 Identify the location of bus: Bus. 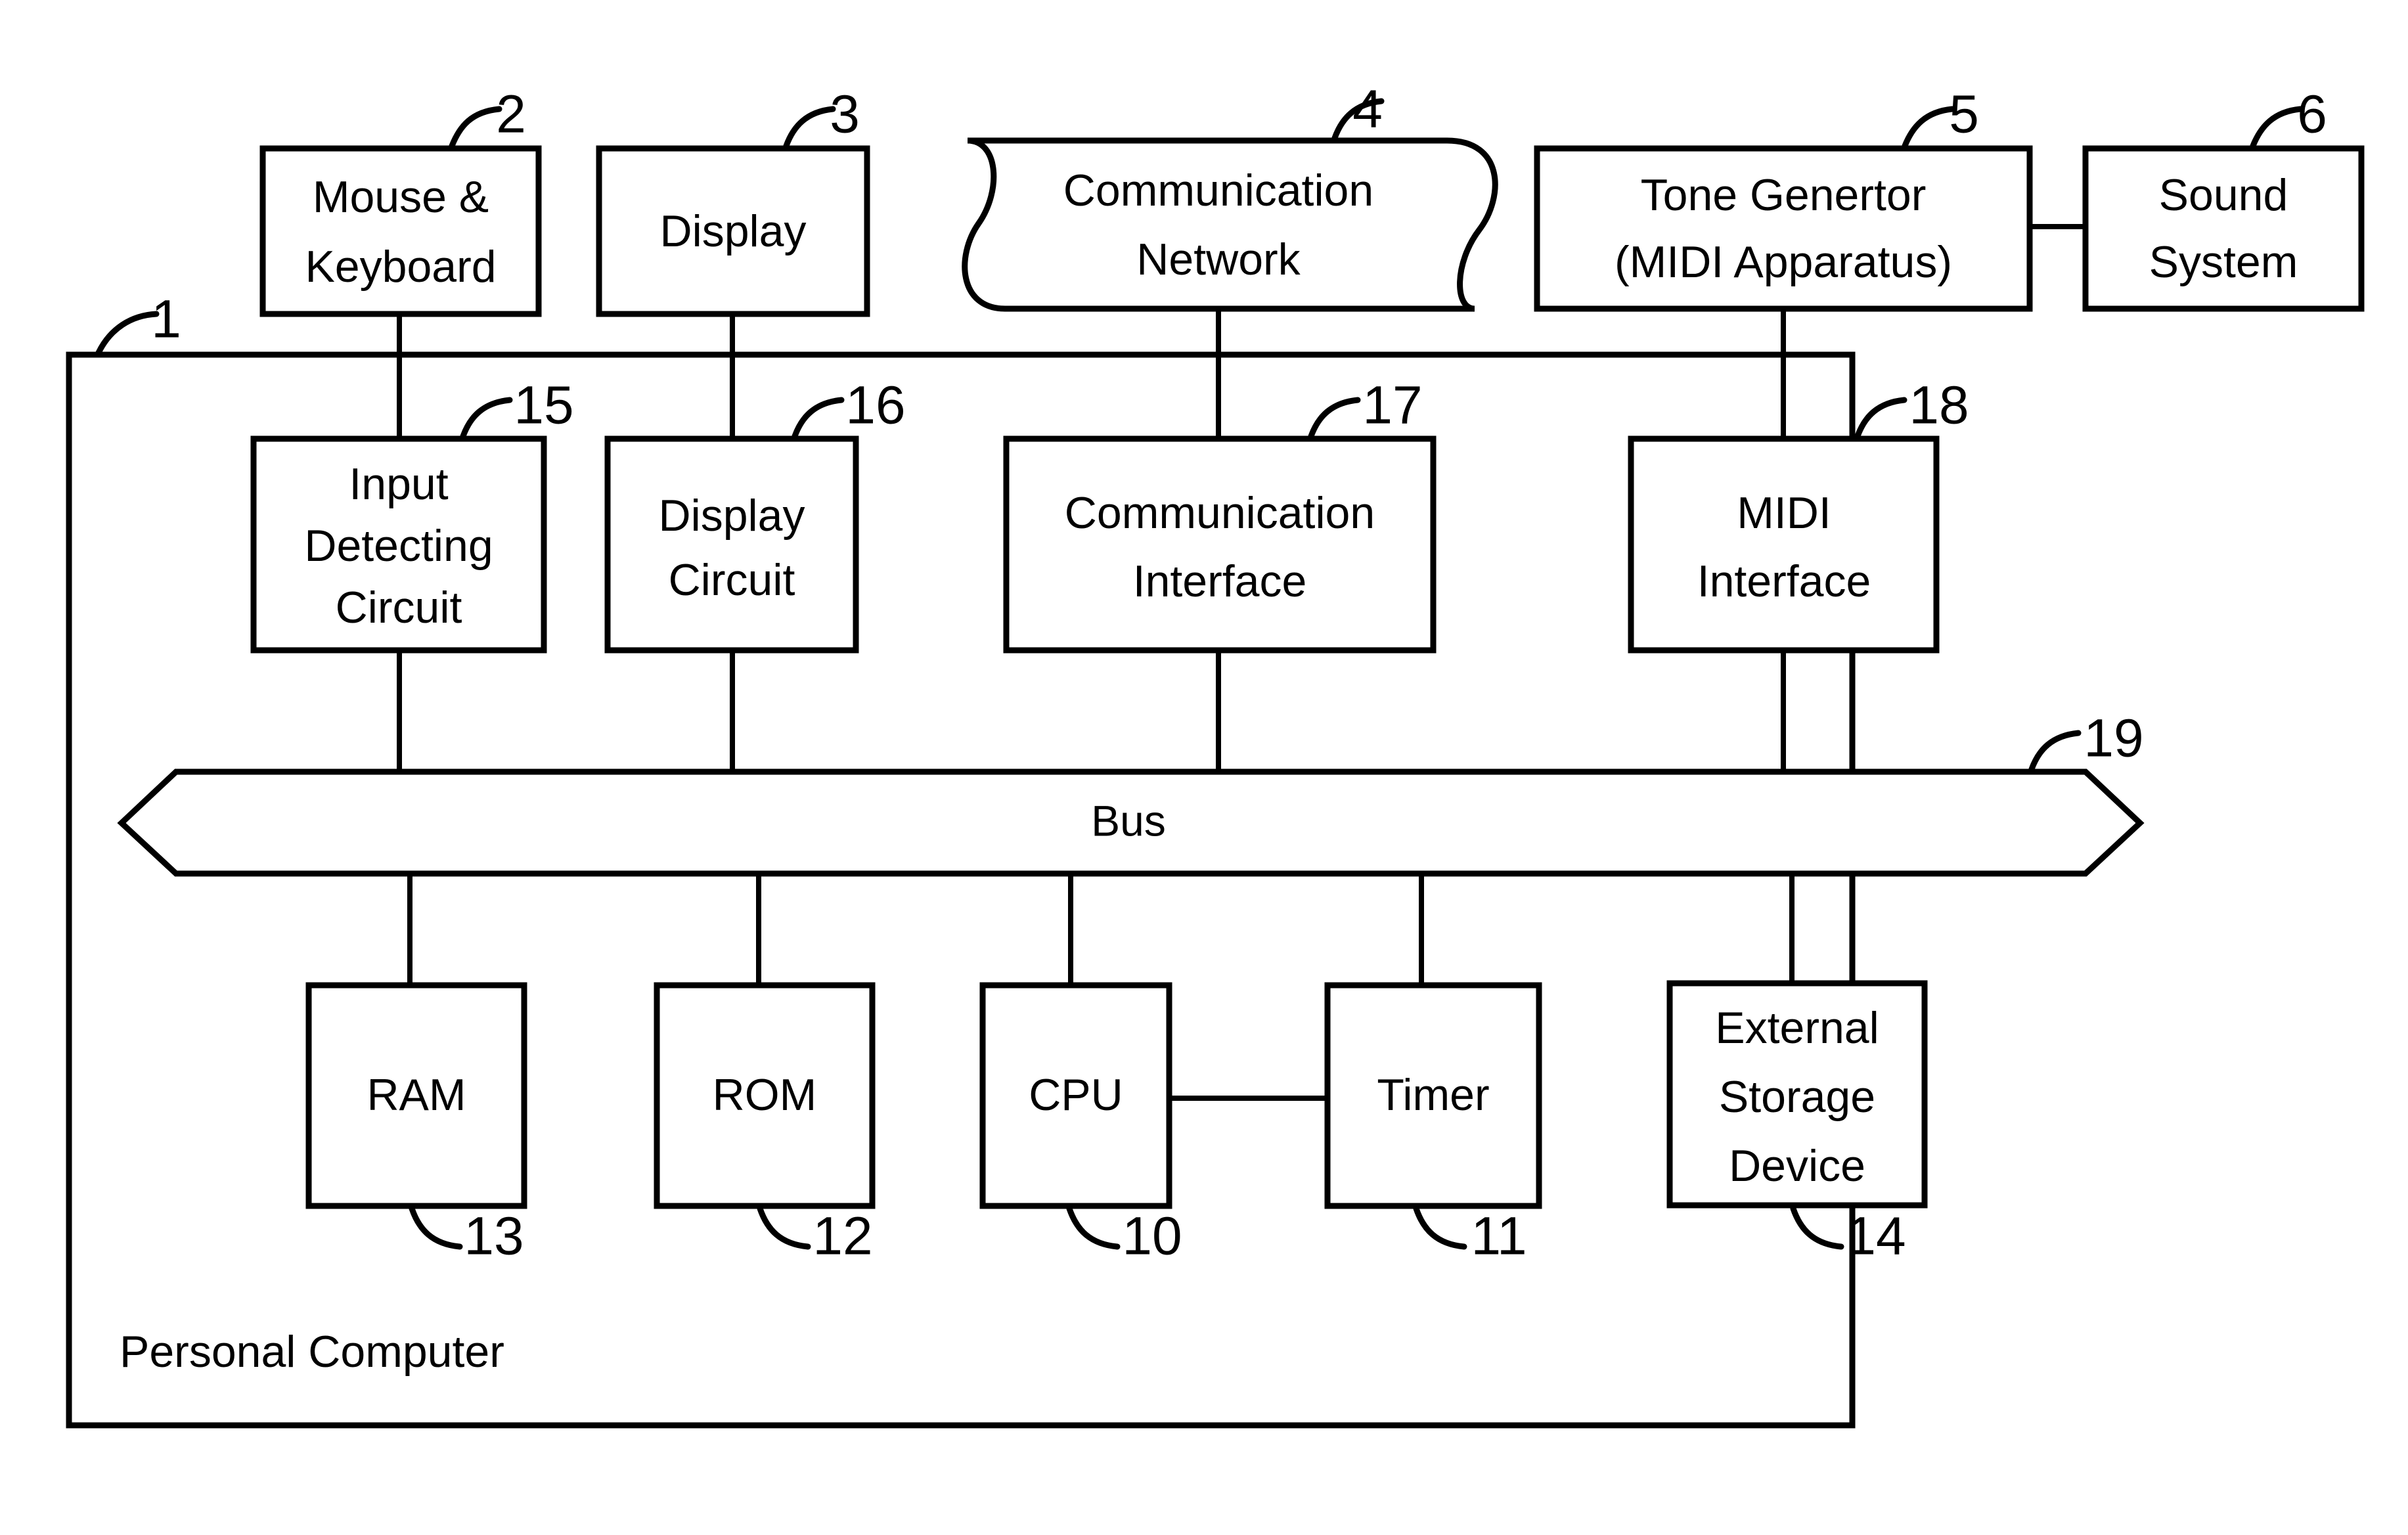
(1131, 823).